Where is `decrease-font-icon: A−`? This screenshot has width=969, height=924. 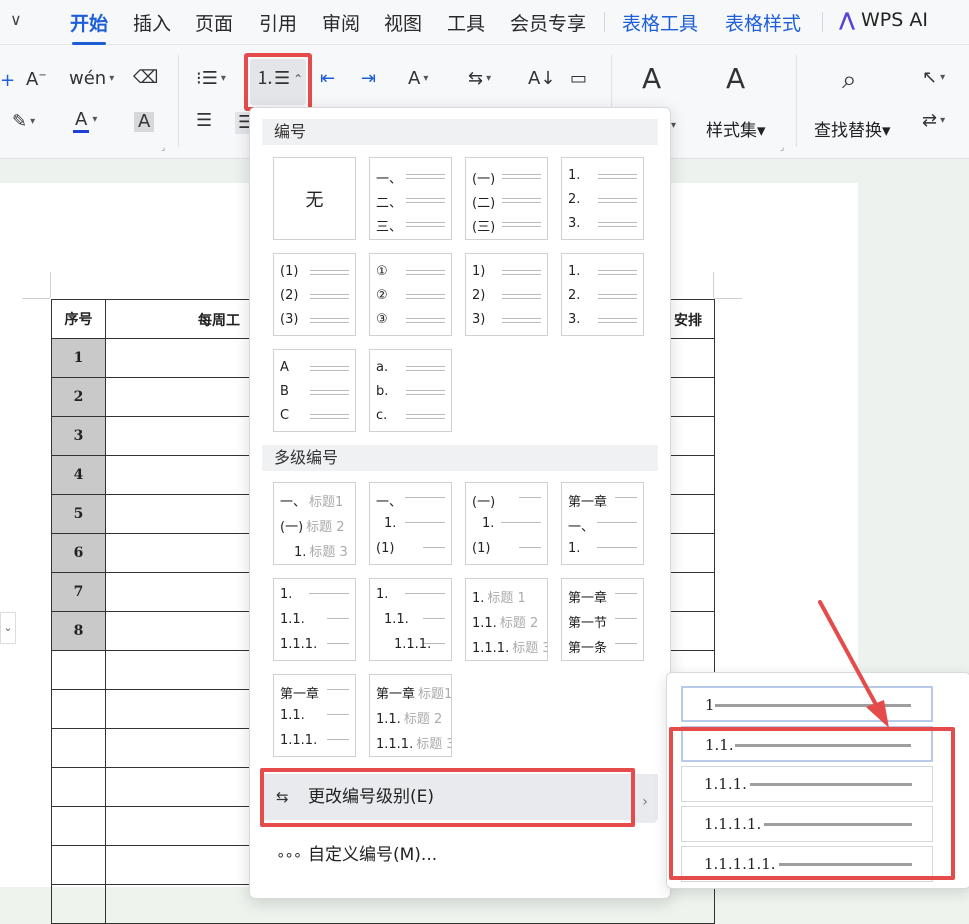 decrease-font-icon: A− is located at coordinates (36, 80).